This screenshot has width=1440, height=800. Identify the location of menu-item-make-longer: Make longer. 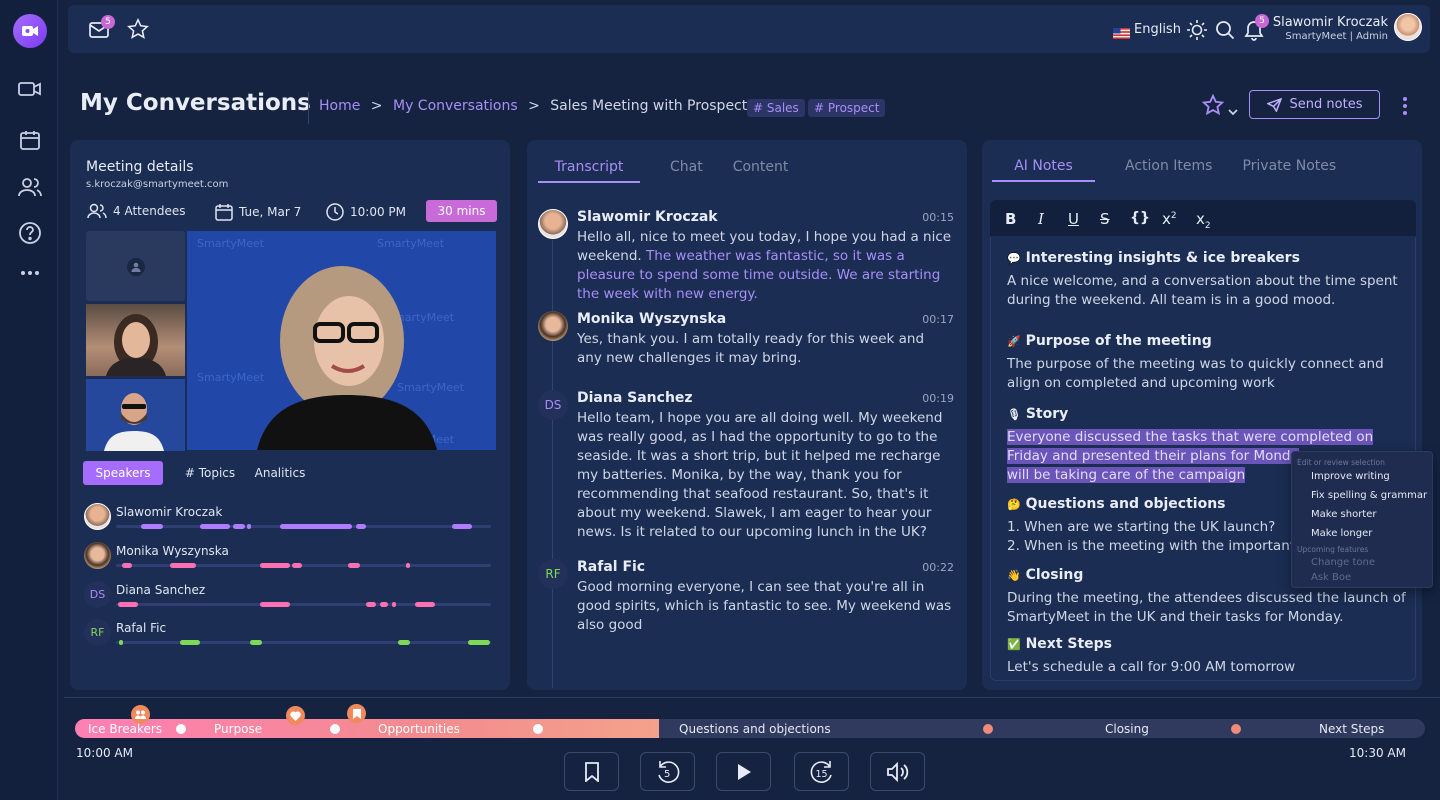
(1341, 533).